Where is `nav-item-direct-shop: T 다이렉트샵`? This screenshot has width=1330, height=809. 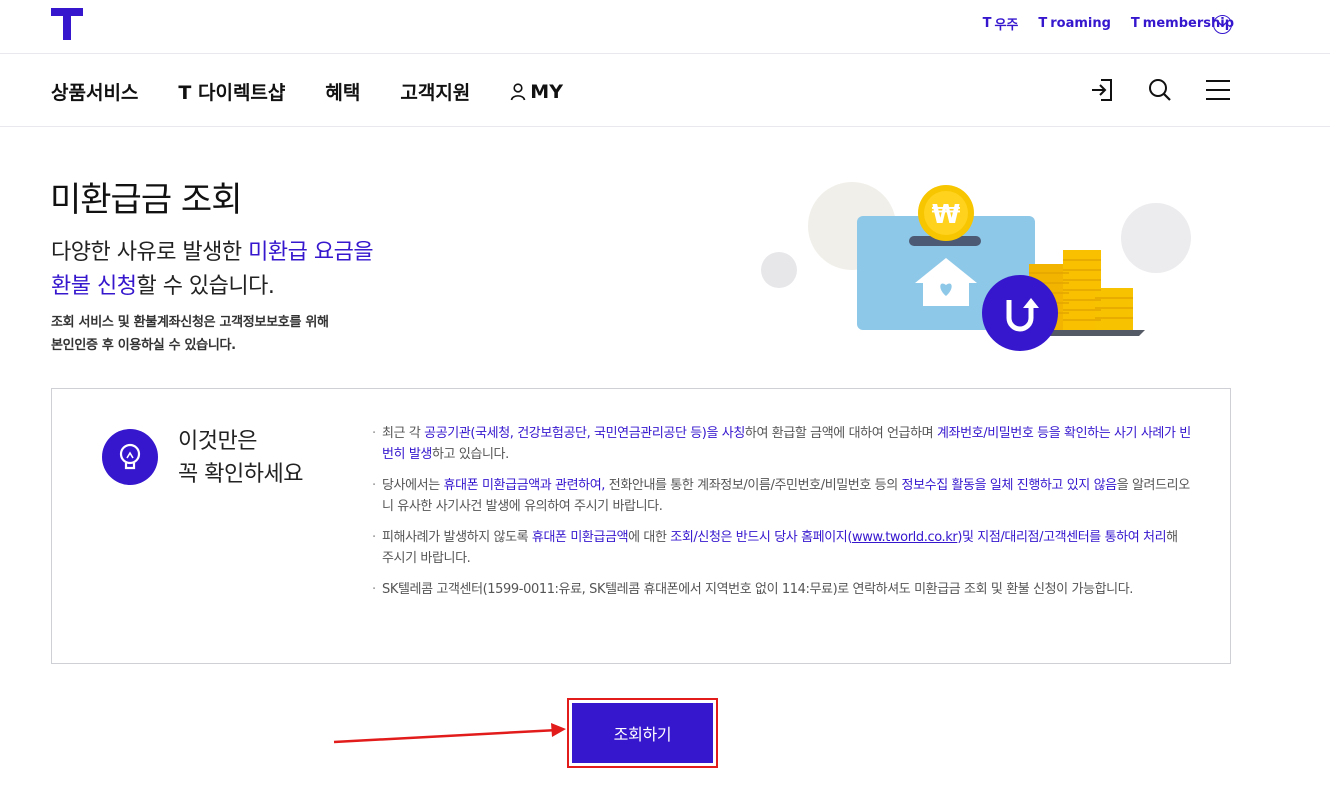
nav-item-direct-shop: T 다이렉트샵 is located at coordinates (231, 91).